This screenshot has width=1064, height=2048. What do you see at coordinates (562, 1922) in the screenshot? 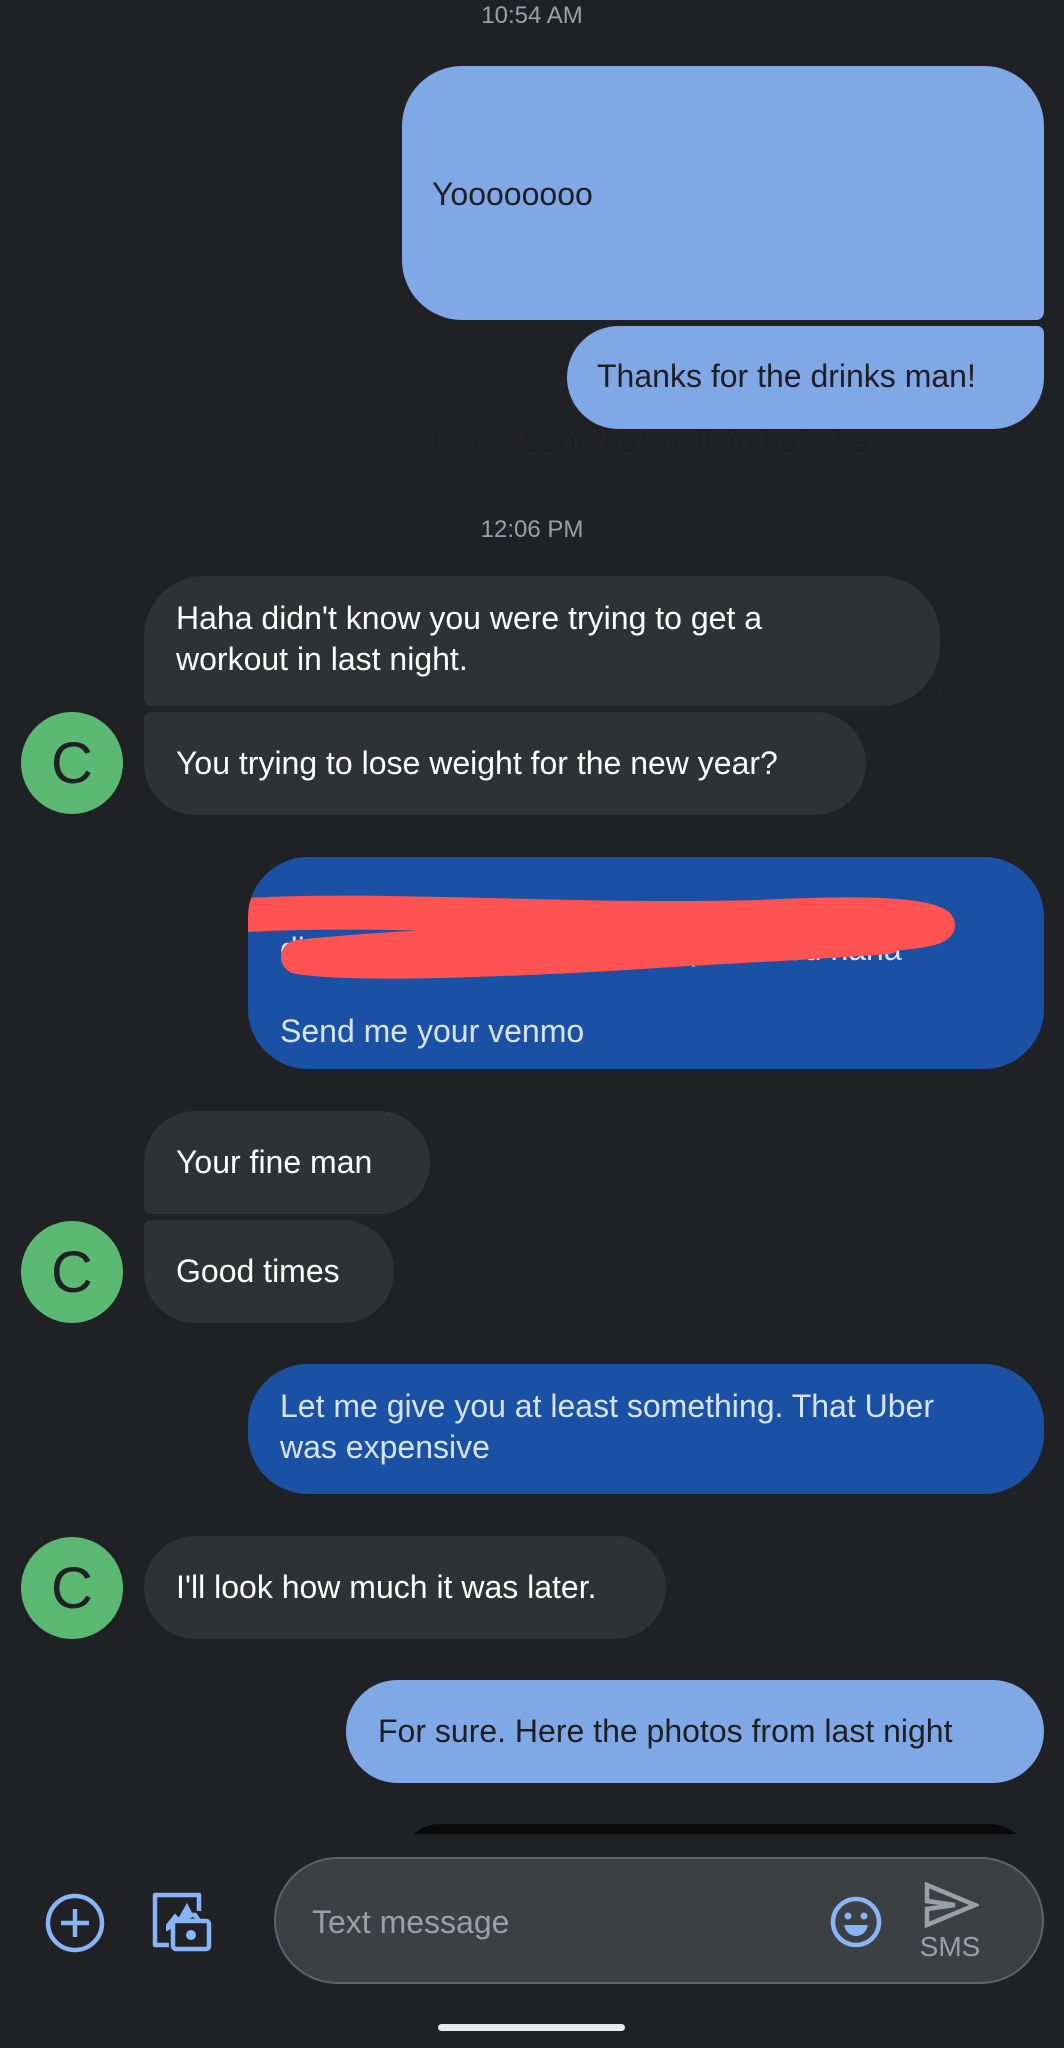
I see `message-input` at bounding box center [562, 1922].